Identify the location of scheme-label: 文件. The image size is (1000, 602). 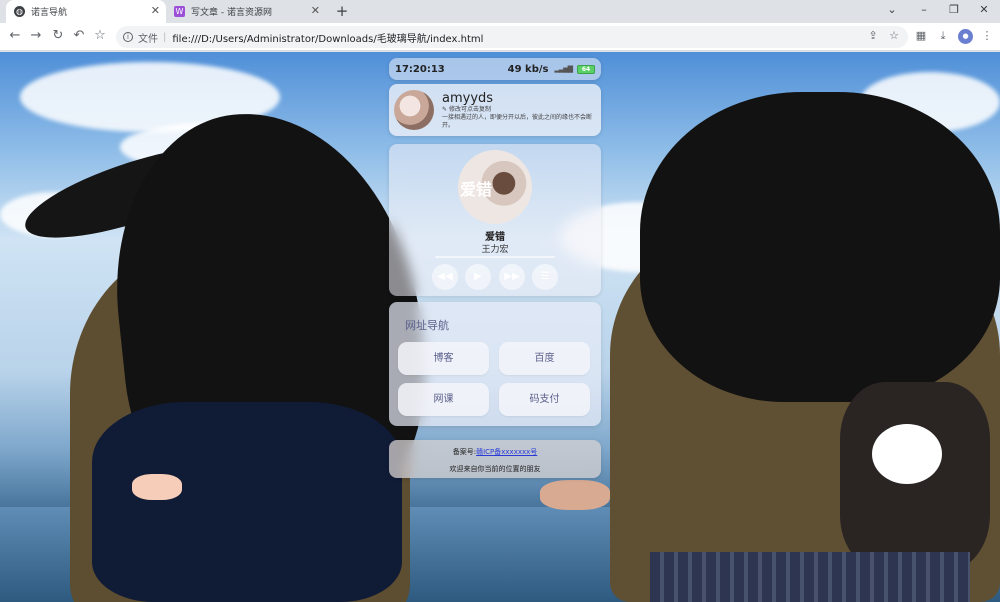
(148, 39).